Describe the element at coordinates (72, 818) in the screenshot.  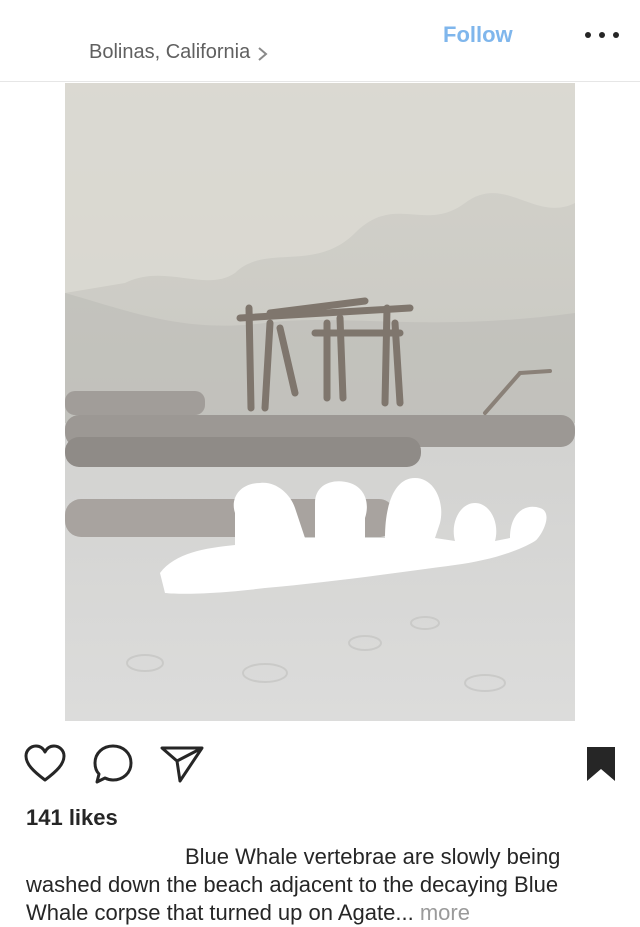
I see `likes-count: 141 likes` at that location.